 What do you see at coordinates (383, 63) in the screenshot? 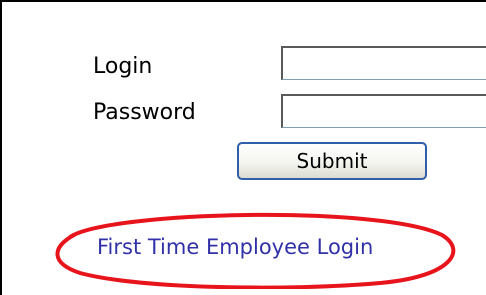
I see `login-input` at bounding box center [383, 63].